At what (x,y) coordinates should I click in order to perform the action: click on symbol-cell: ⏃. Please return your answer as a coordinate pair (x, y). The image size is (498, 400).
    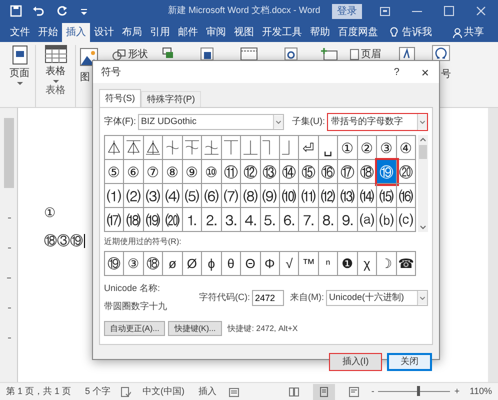
    Looking at the image, I should click on (114, 148).